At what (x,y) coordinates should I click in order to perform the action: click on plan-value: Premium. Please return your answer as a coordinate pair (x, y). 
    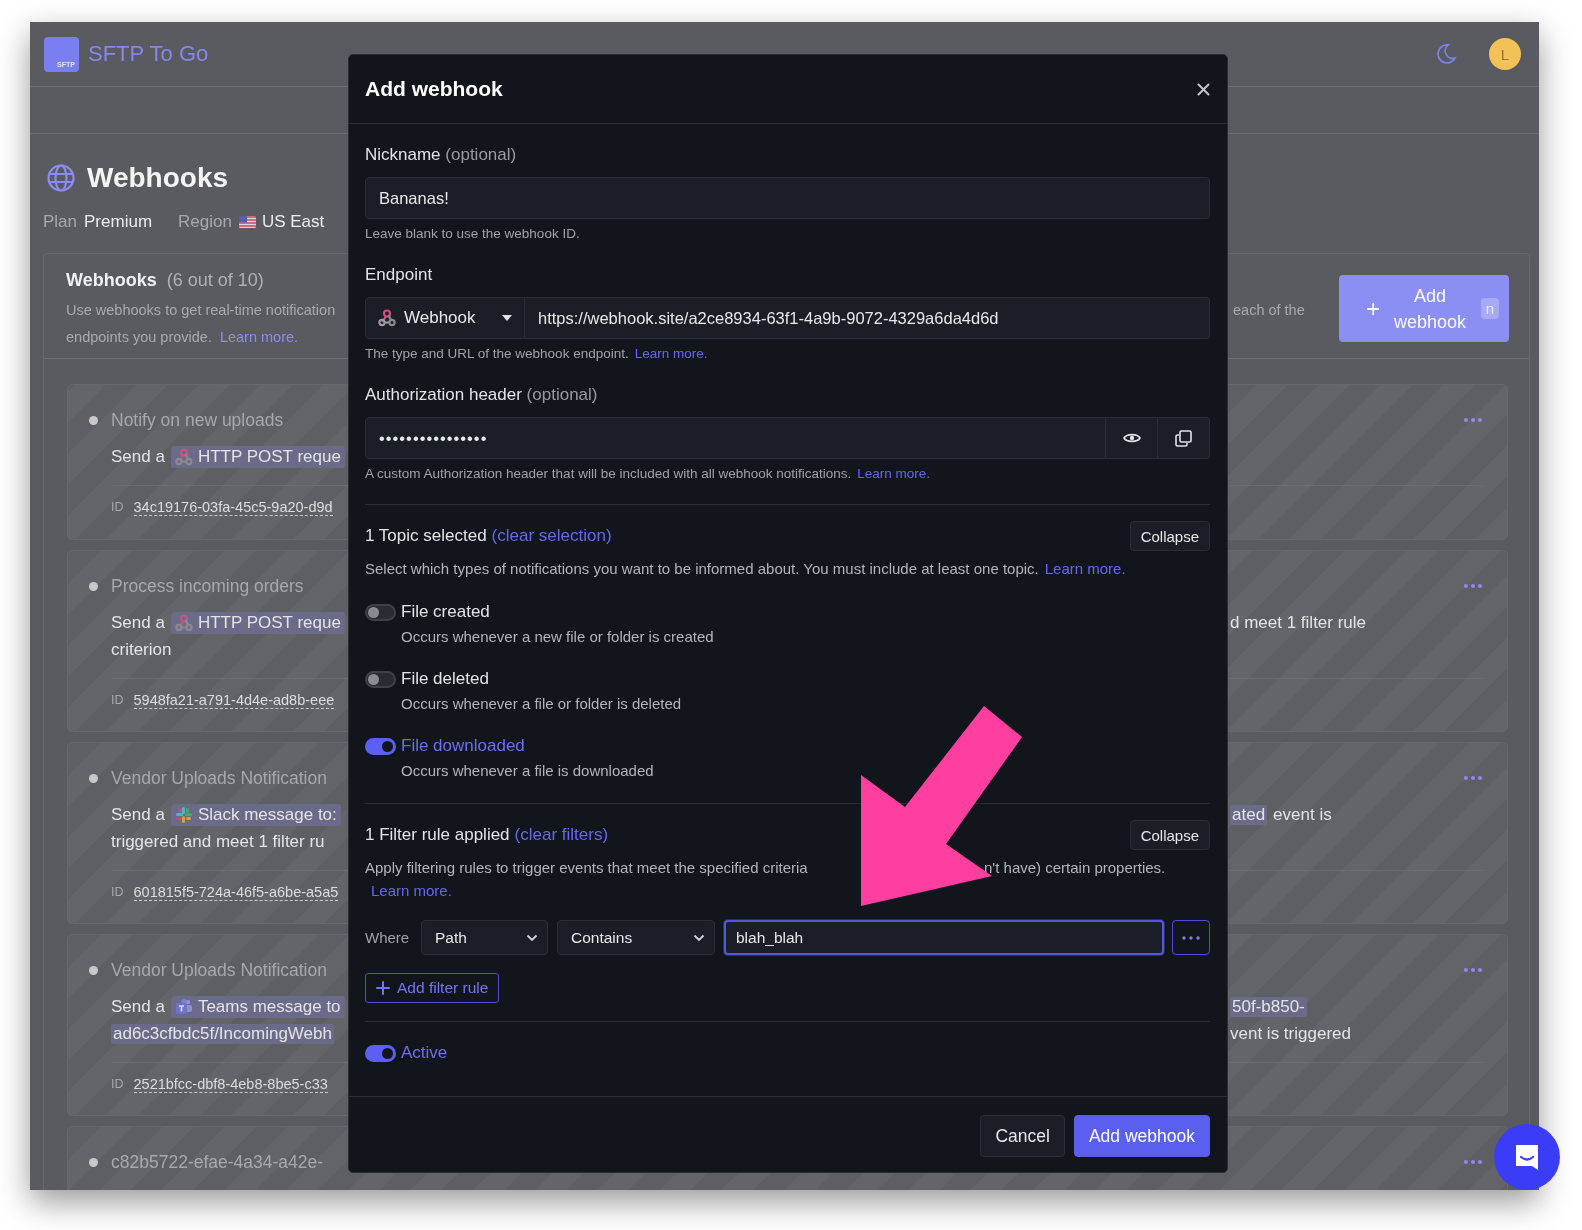
    Looking at the image, I should click on (118, 222).